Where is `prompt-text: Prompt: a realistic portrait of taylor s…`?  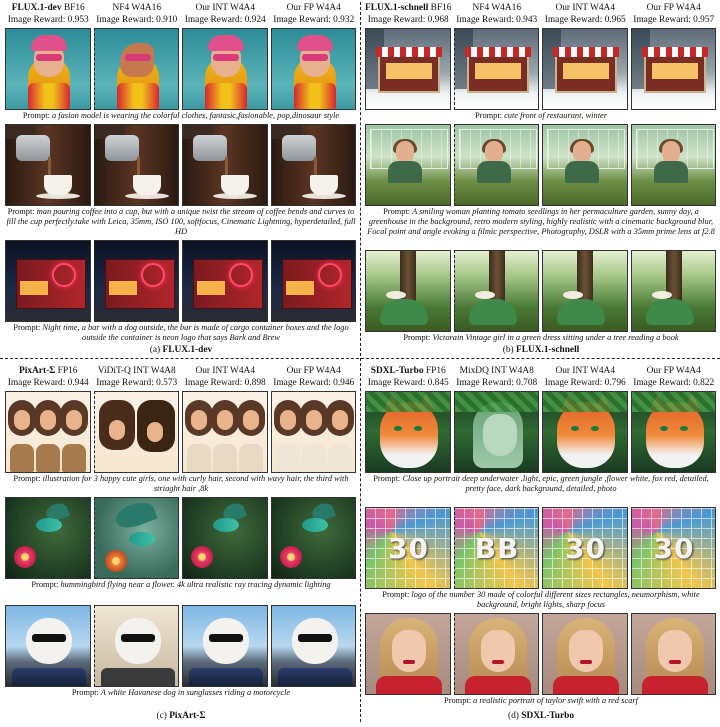 prompt-text: Prompt: a realistic portrait of taylor s… is located at coordinates (541, 700).